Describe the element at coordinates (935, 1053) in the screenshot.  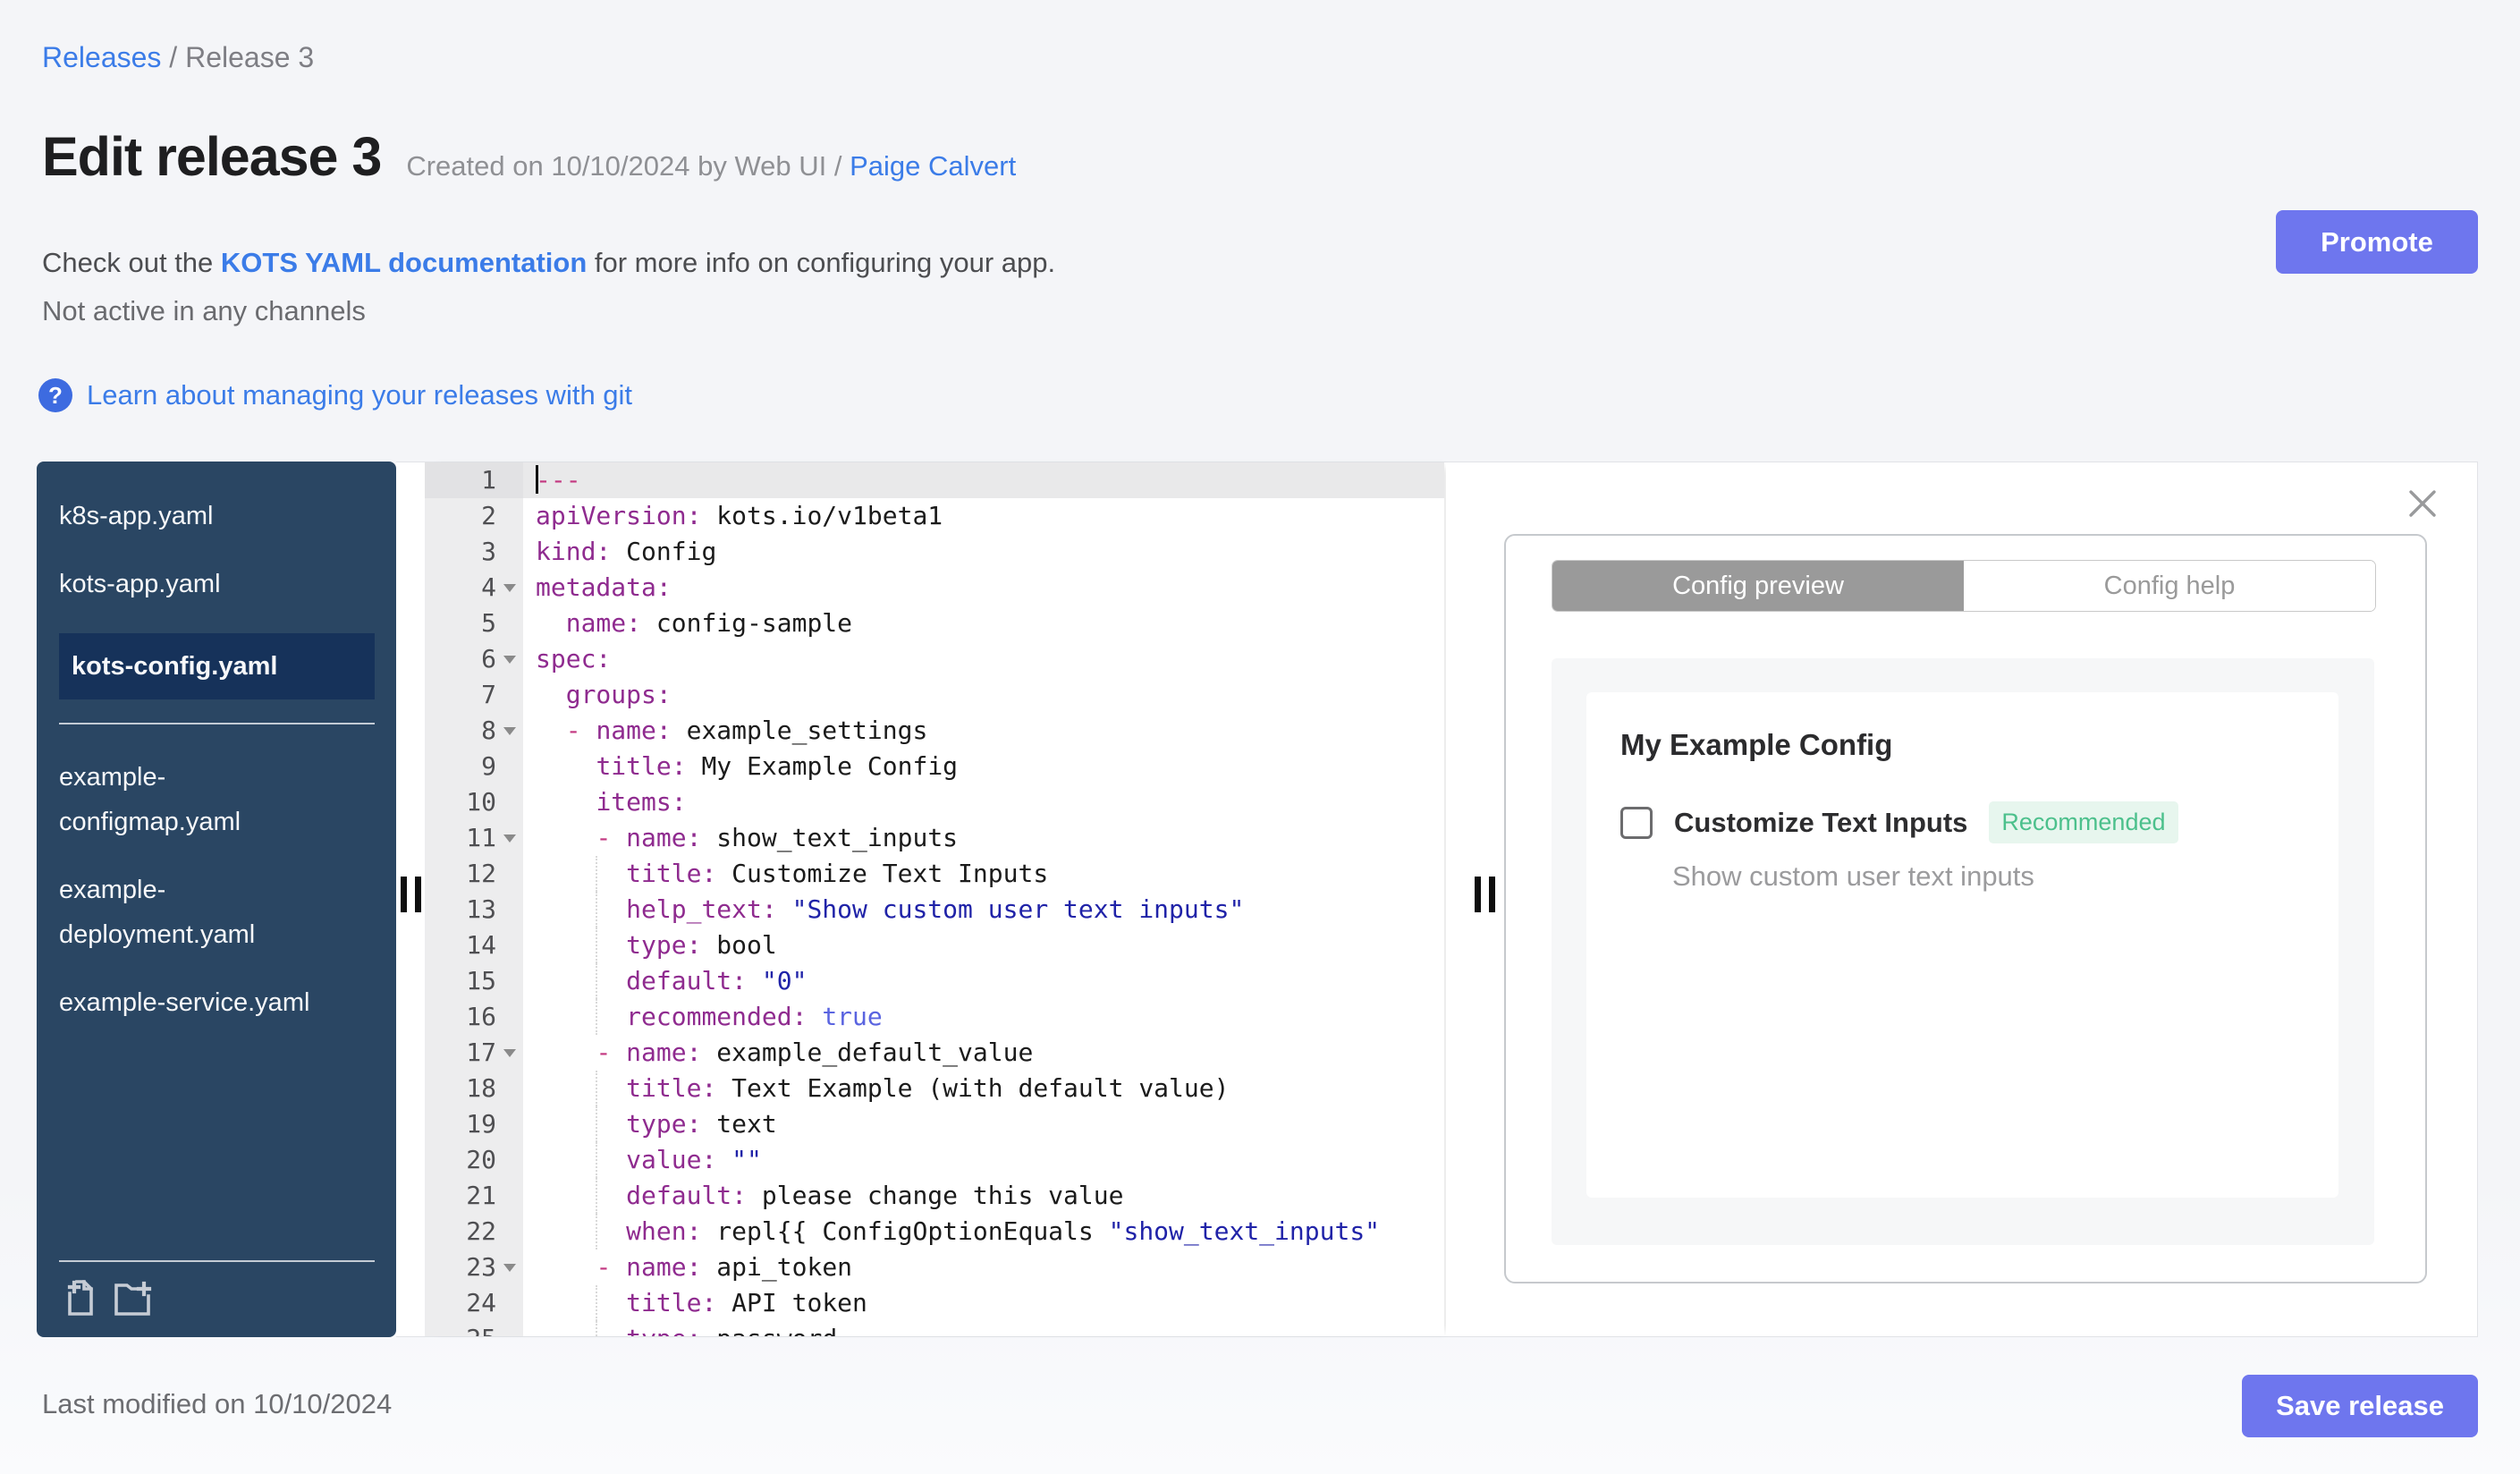
I see `editor-line-17: 17 - name: example_default_value` at that location.